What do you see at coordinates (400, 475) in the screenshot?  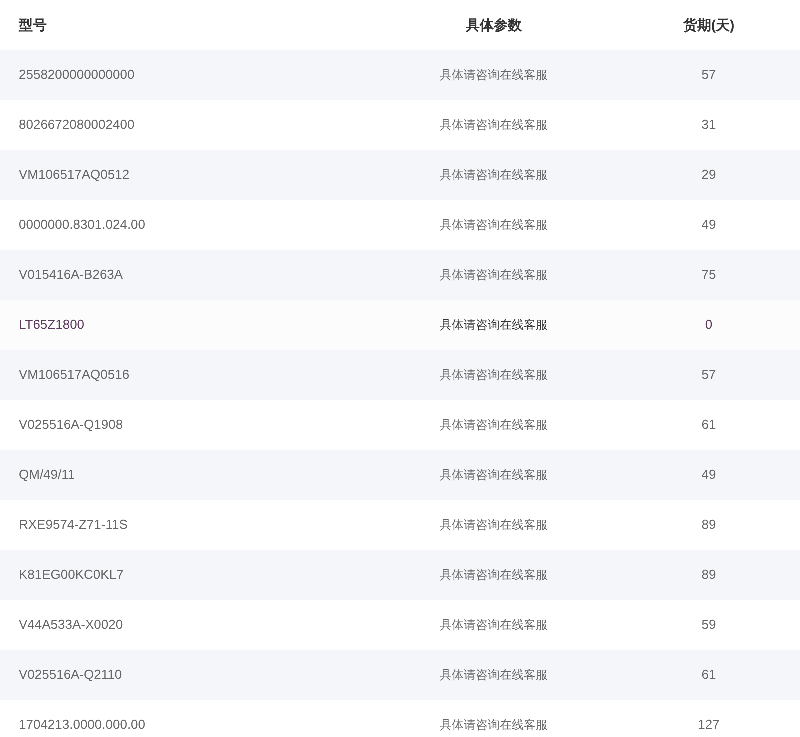 I see `table-row: QM/49/11 具体请咨询在线客服 49` at bounding box center [400, 475].